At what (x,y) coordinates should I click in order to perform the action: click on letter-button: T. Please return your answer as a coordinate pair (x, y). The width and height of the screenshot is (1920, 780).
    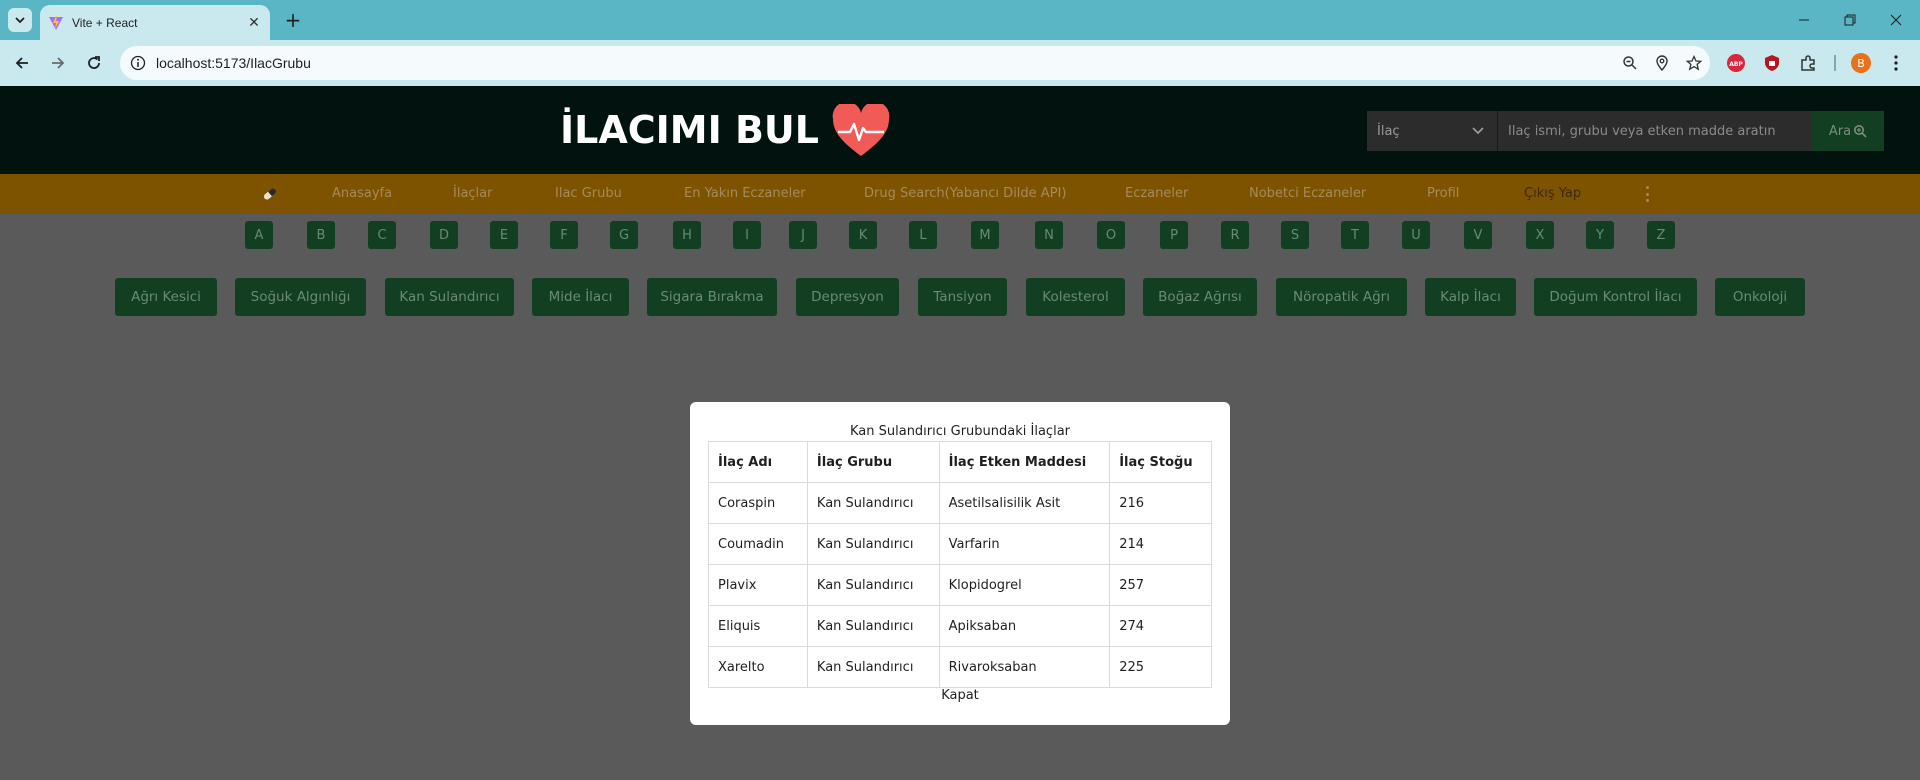
    Looking at the image, I should click on (1355, 235).